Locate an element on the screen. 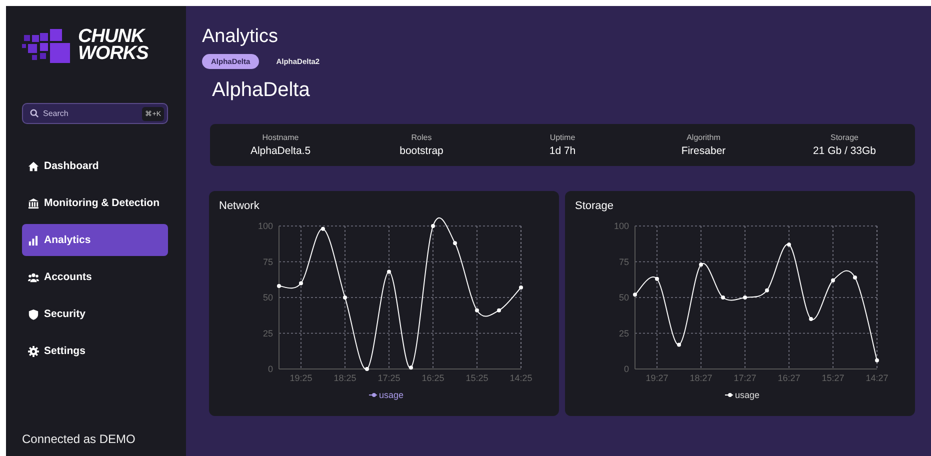  settings-icon is located at coordinates (33, 351).